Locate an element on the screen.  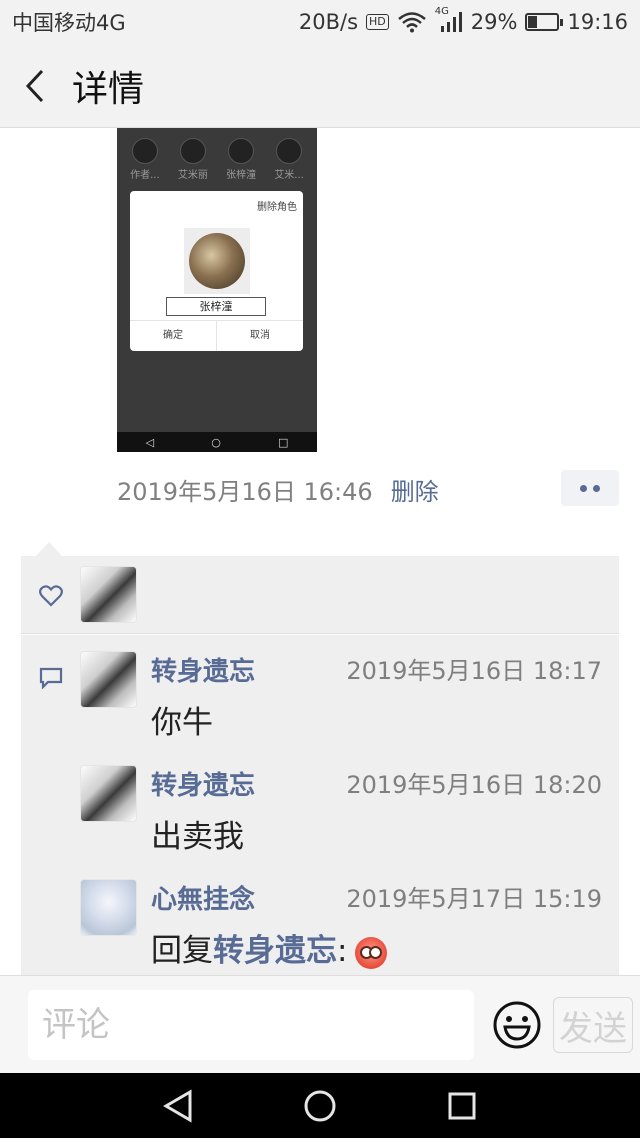
comment-item: 转身遗忘 2019年5月16日 18:20 出卖我 is located at coordinates (345, 806).